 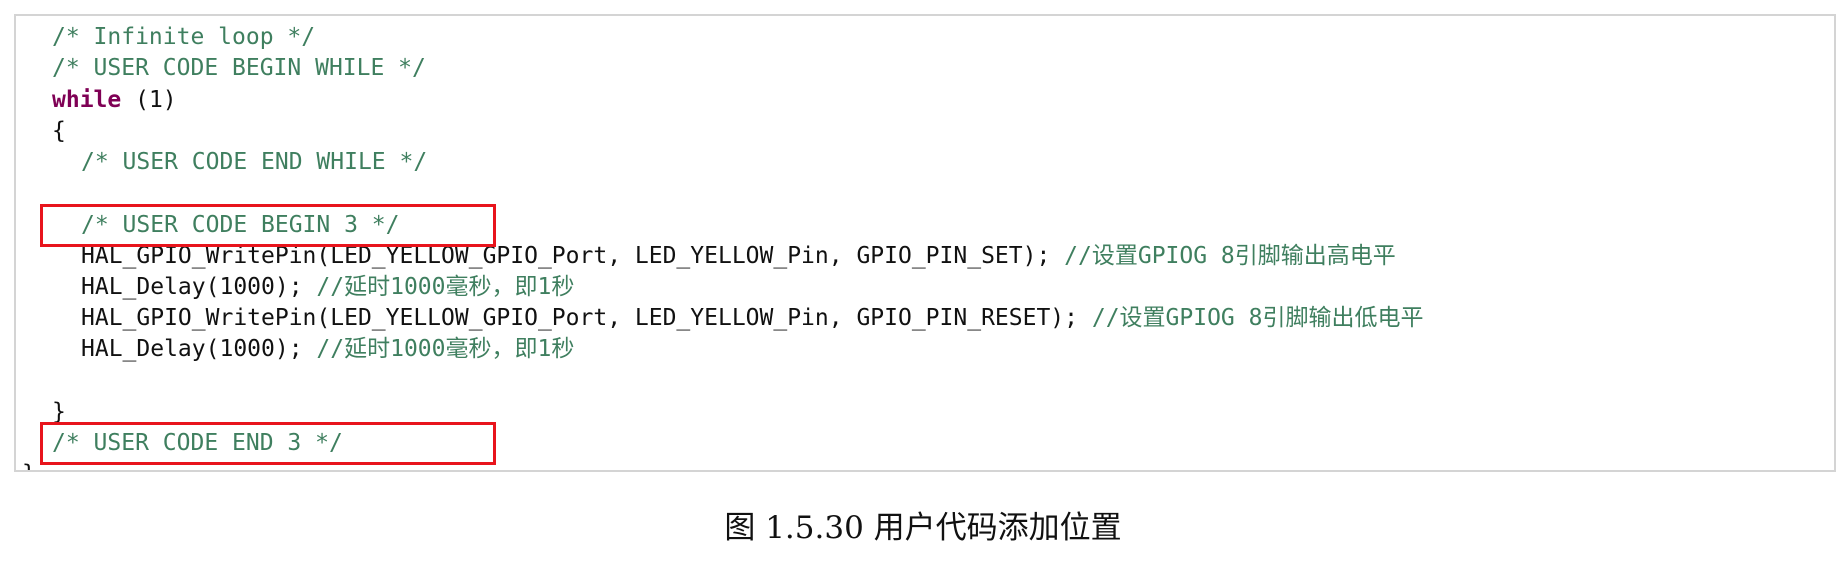 I want to click on code-line-open-brace: {, so click(x=59, y=131).